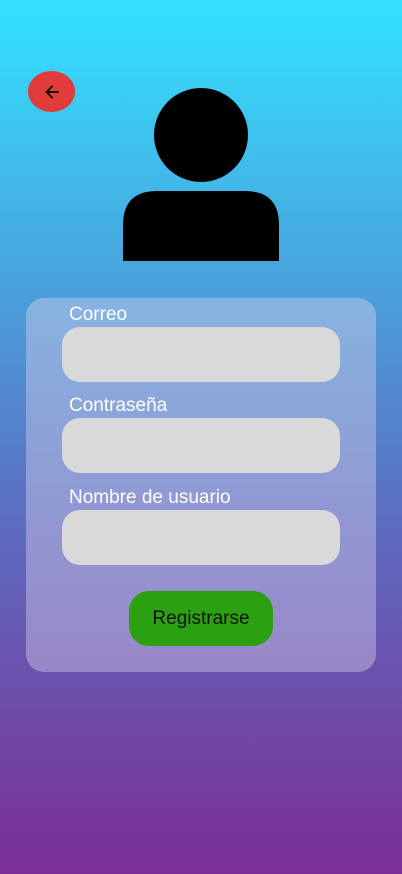 The height and width of the screenshot is (874, 402). Describe the element at coordinates (150, 497) in the screenshot. I see `username-label: Nombre de usuario` at that location.